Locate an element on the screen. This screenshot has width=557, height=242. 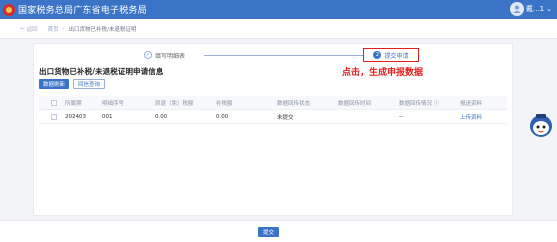
action-buttons: 数据刷新 回信查询 is located at coordinates (72, 84).